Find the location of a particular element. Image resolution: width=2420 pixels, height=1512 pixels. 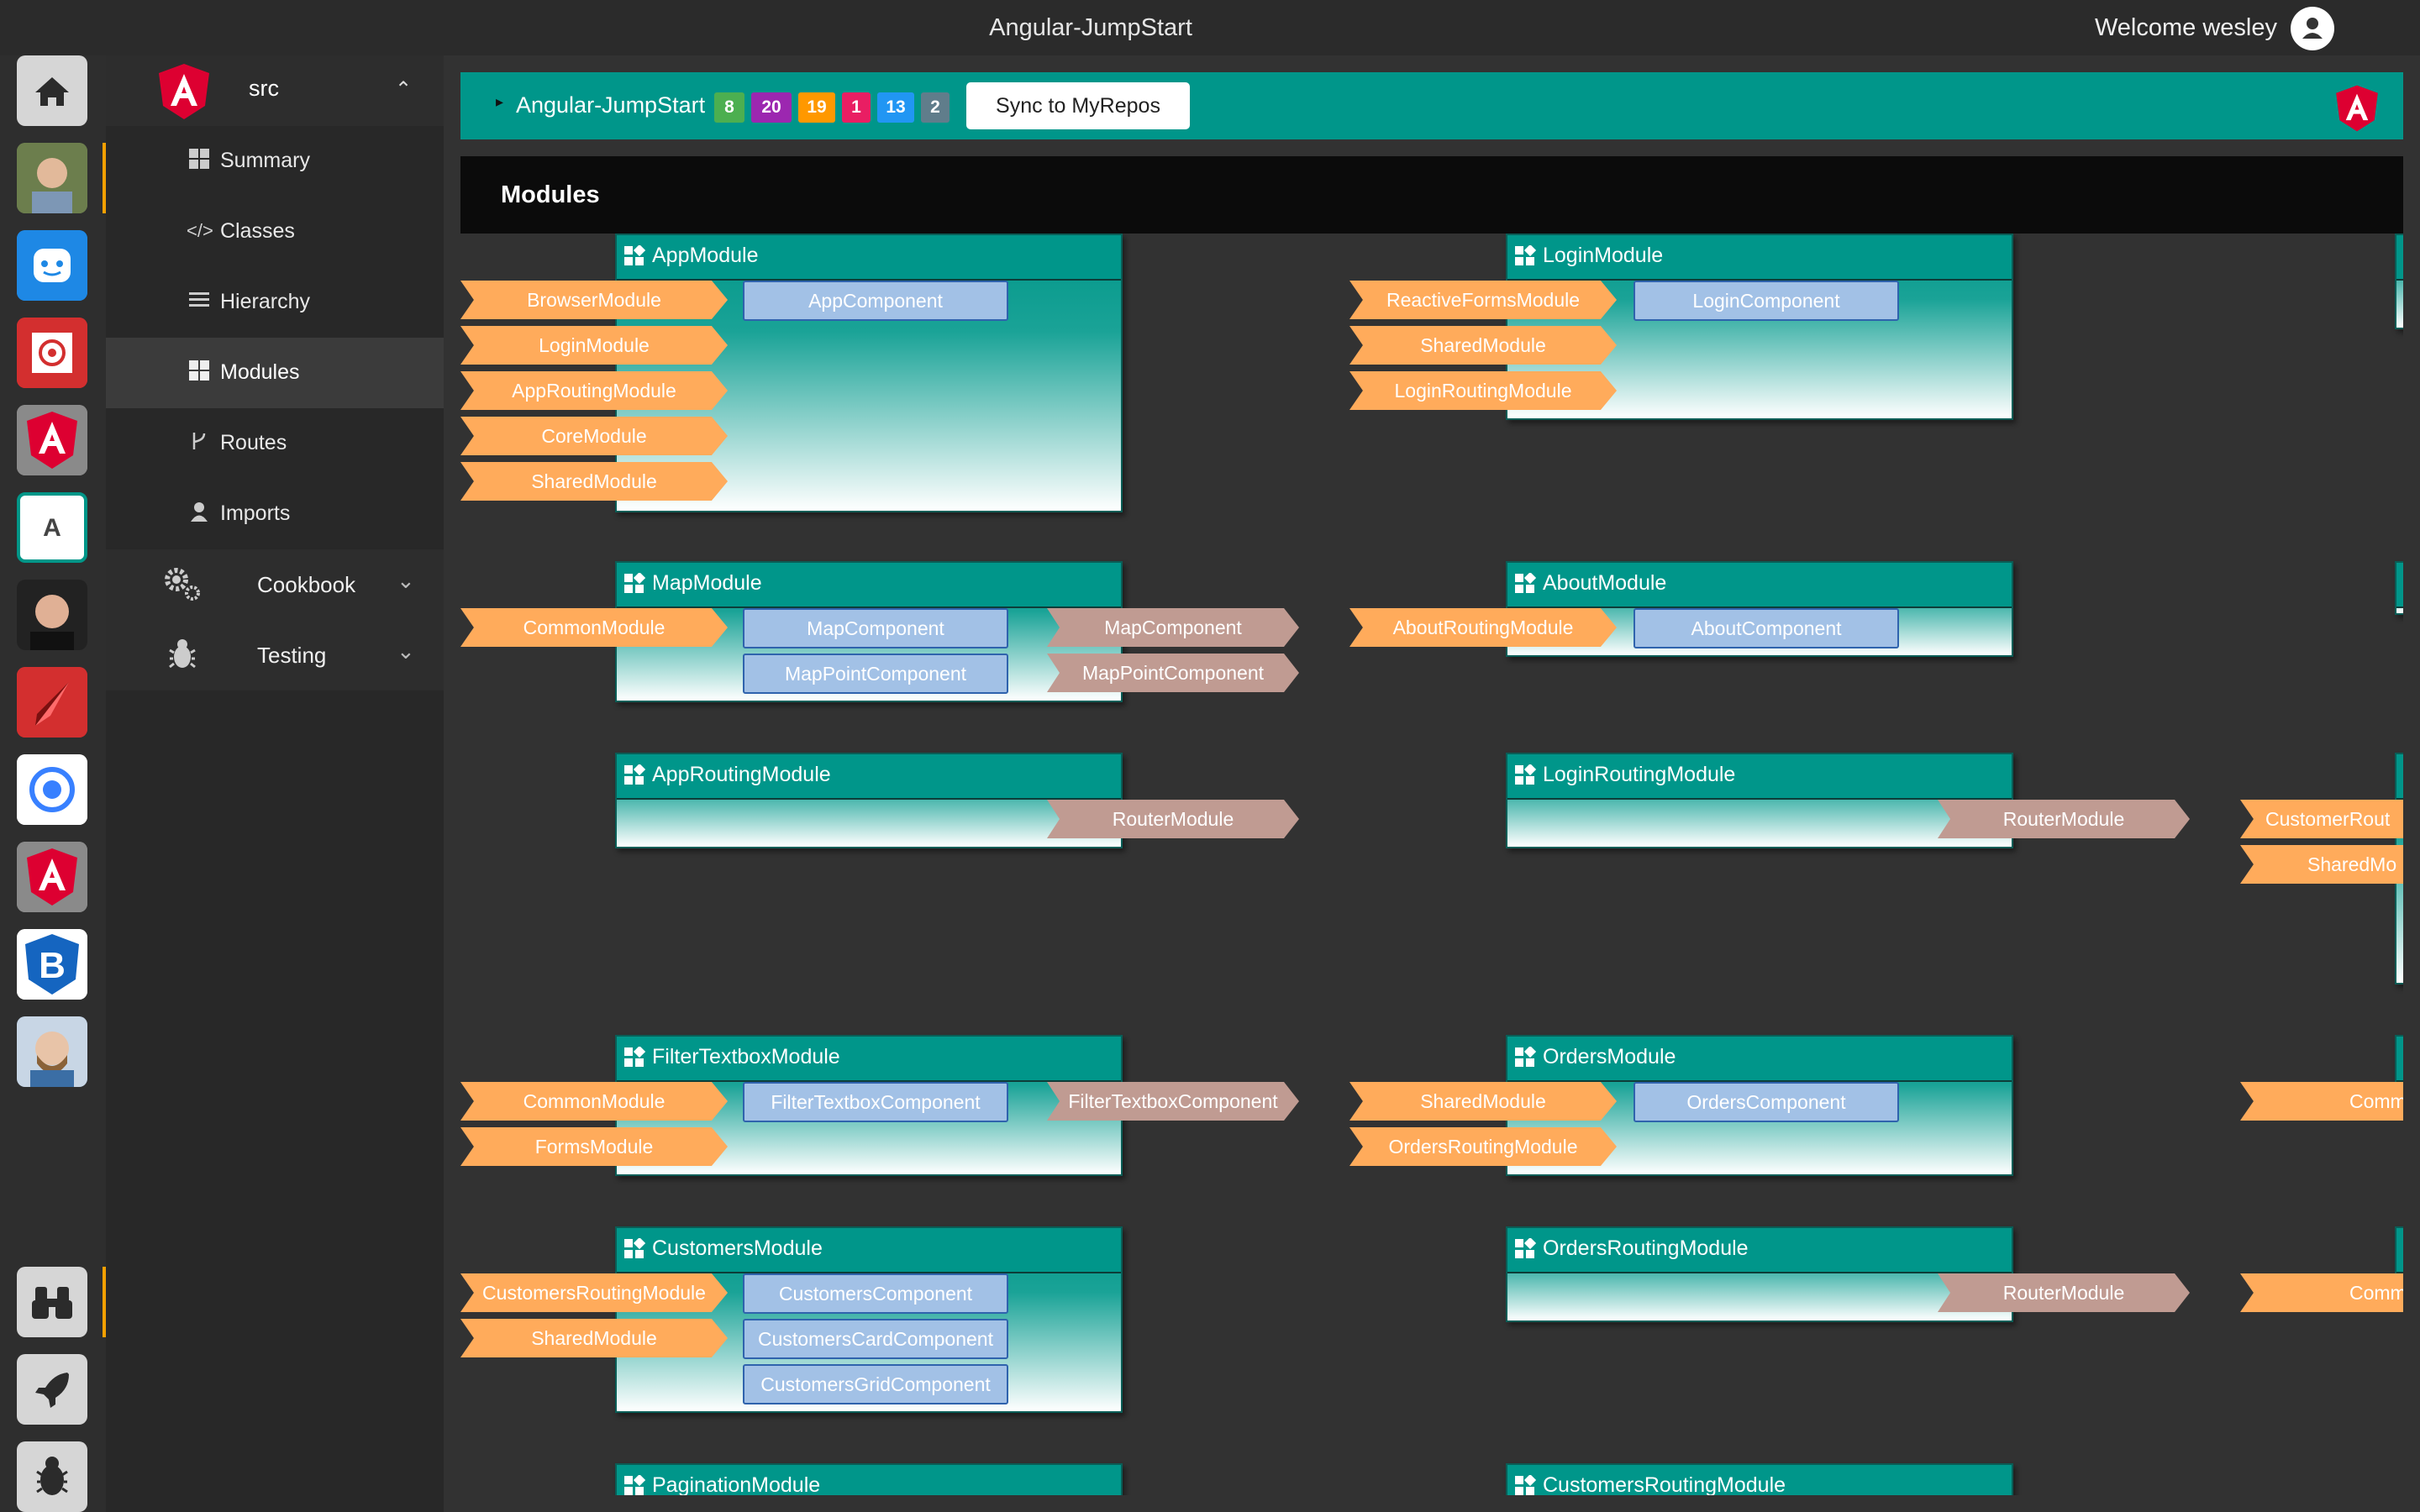

module-card: AppRoutingModule is located at coordinates (869, 800).